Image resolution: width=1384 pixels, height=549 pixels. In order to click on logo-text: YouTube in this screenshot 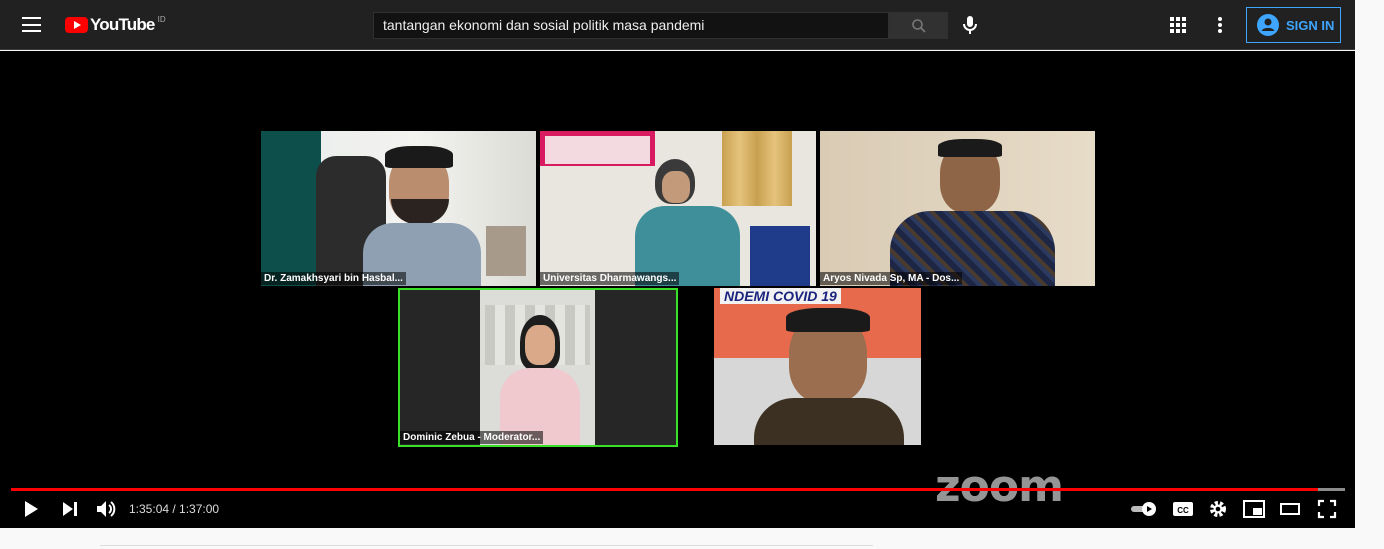, I will do `click(122, 24)`.